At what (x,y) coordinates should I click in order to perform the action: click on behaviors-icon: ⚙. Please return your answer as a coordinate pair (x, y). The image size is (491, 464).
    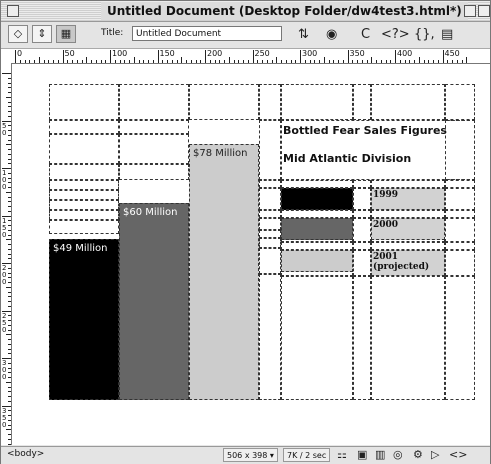
    Looking at the image, I should click on (418, 455).